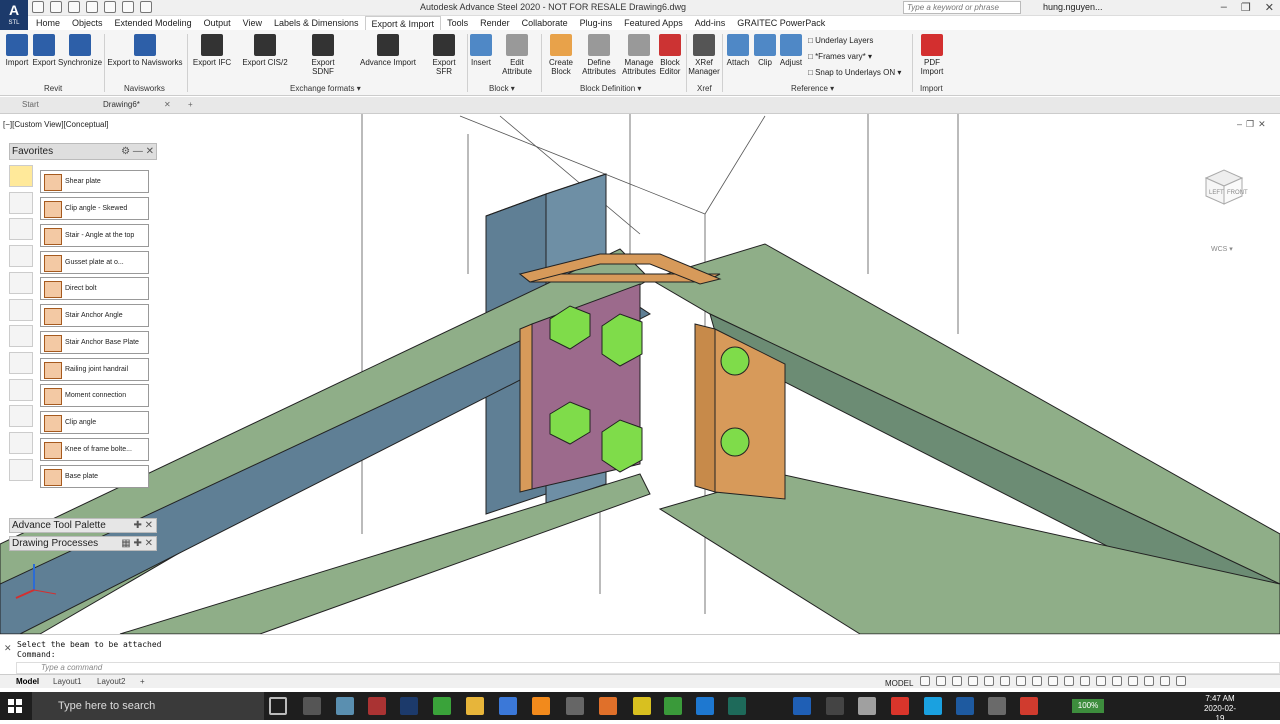 The height and width of the screenshot is (724, 1280). I want to click on tool-base-plate: Base plate, so click(94, 476).